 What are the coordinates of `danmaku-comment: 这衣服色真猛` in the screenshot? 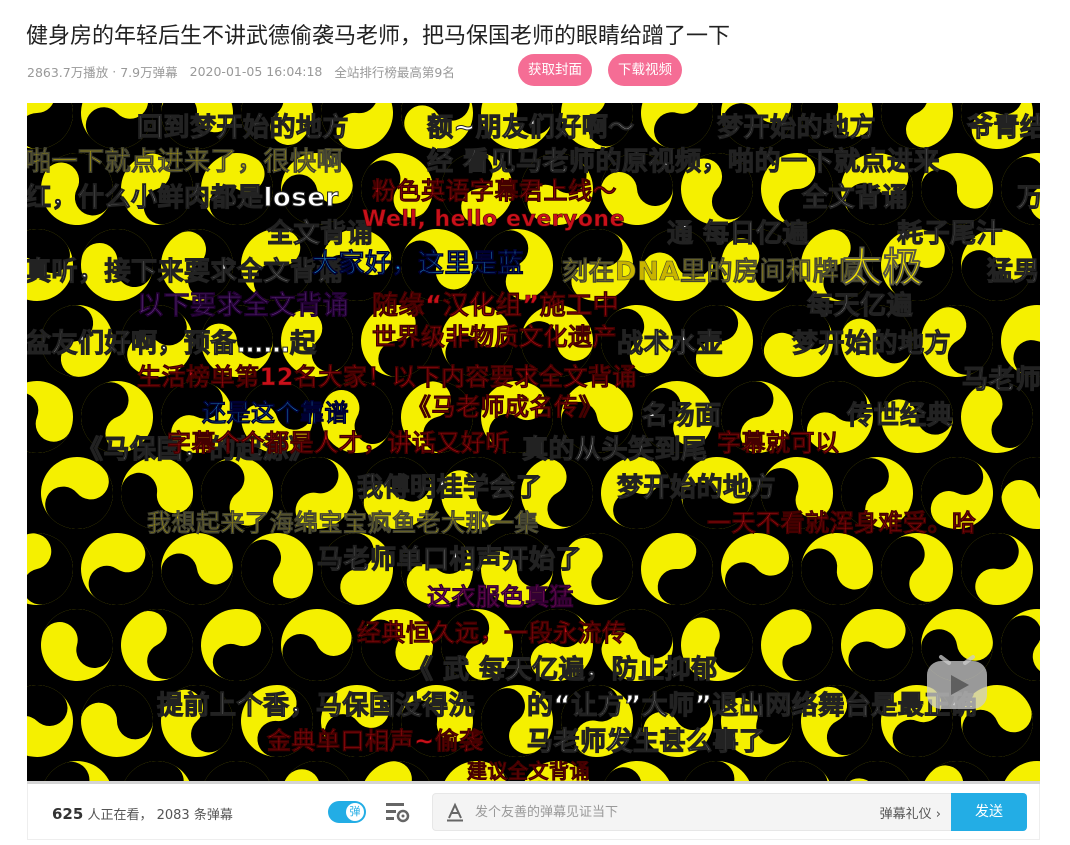 It's located at (500, 597).